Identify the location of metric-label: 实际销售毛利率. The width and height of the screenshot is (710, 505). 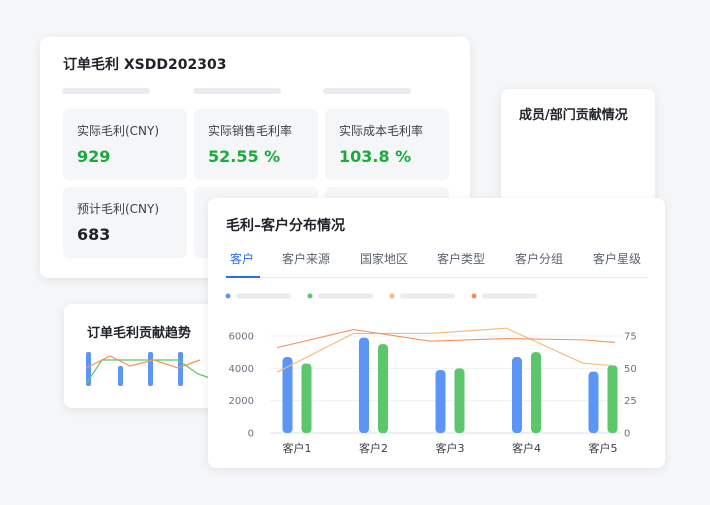
(250, 131).